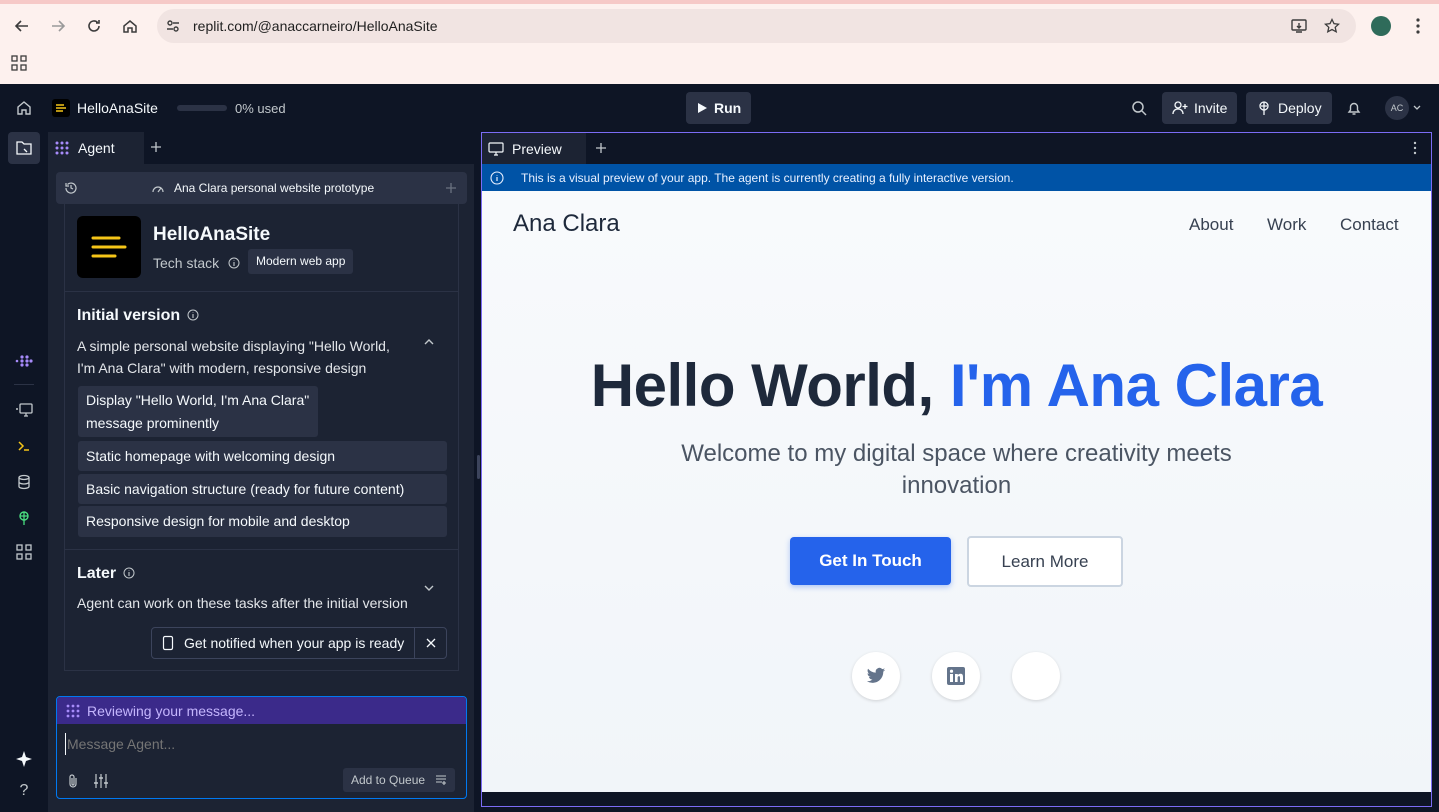  What do you see at coordinates (212, 234) in the screenshot?
I see `app-name: HelloAnaSite` at bounding box center [212, 234].